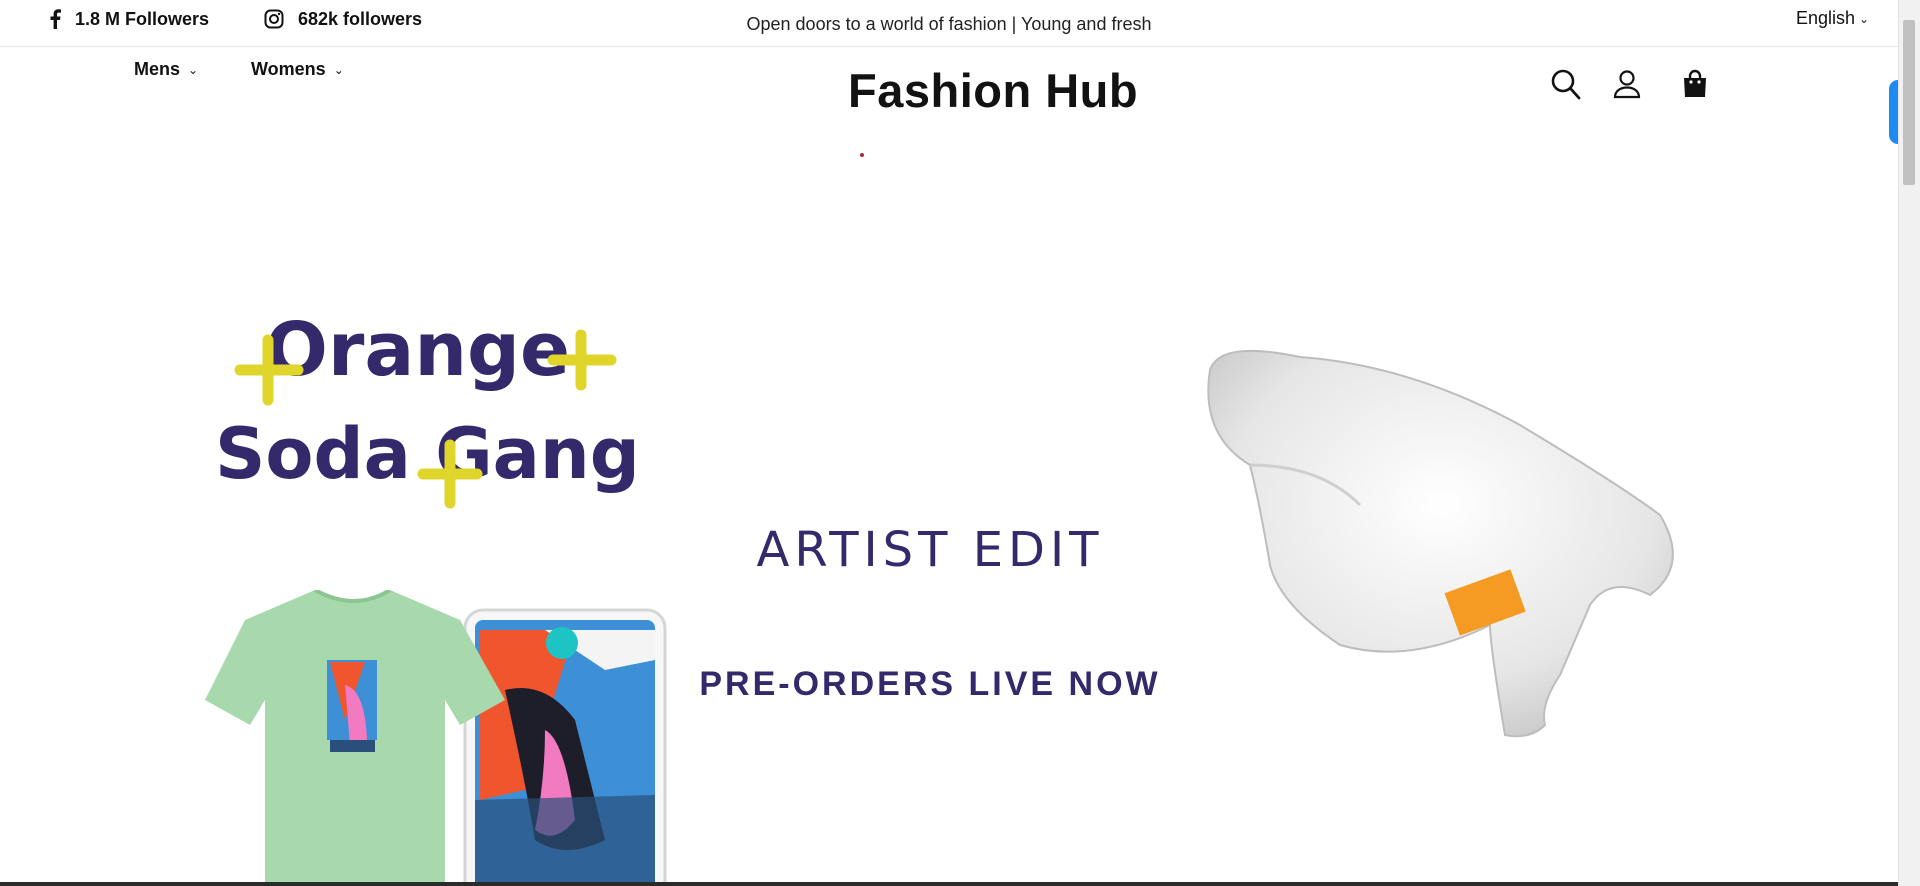 The width and height of the screenshot is (1920, 886). I want to click on account-icon, so click(1627, 86).